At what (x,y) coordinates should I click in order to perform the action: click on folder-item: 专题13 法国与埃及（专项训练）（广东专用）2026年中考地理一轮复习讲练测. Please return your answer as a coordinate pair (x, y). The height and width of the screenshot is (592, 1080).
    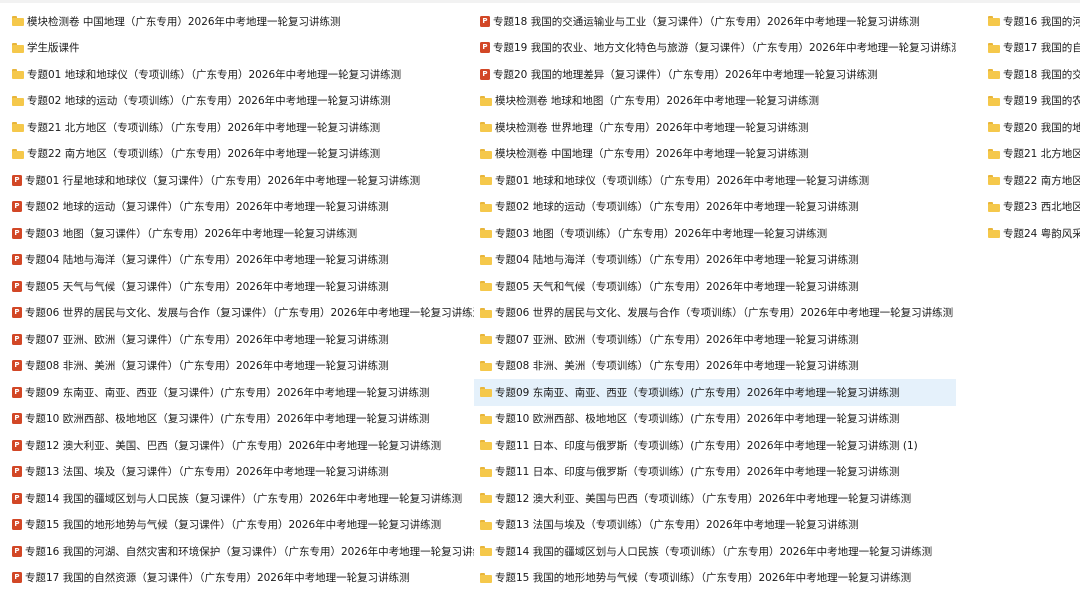
    Looking at the image, I should click on (715, 525).